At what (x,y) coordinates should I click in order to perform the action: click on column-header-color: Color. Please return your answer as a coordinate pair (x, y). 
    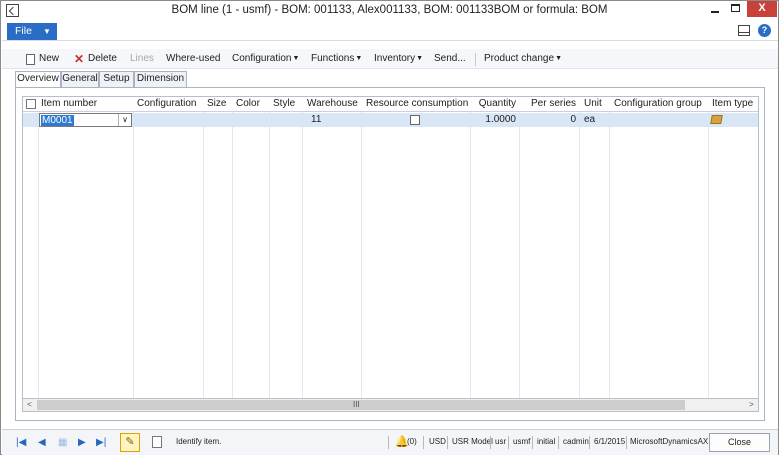
    Looking at the image, I should click on (248, 103).